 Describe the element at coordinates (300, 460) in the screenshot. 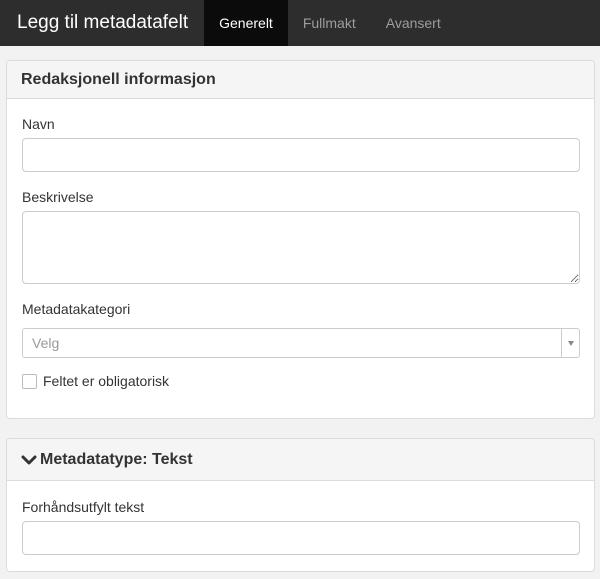

I see `metadatatype-panel-heading: Metadatatype: Tekst` at that location.